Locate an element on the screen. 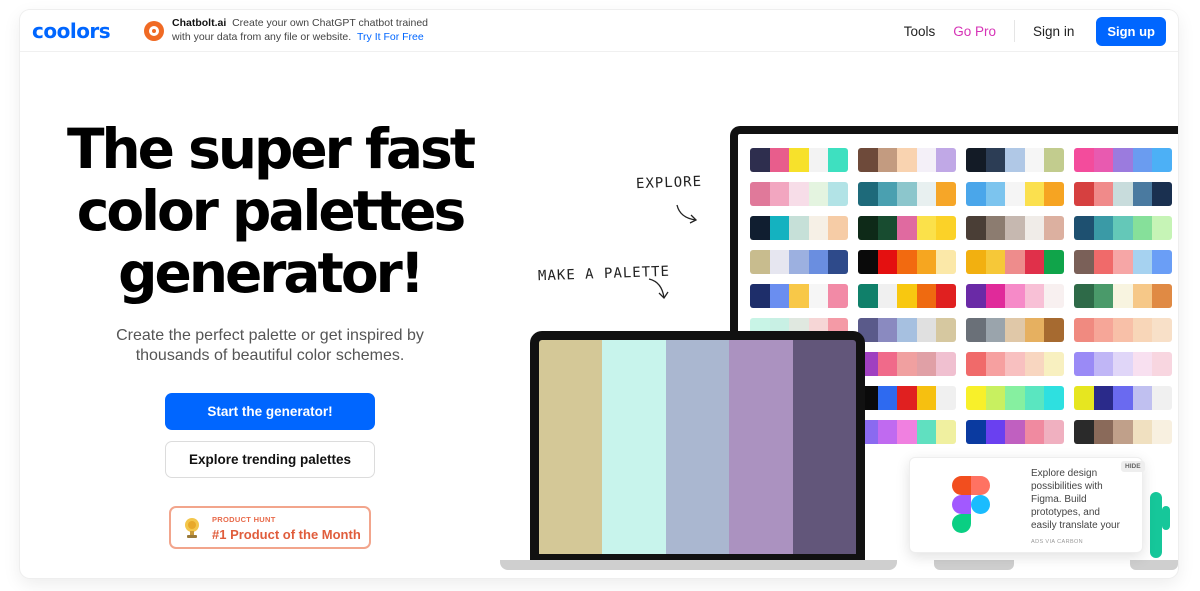 The image size is (1200, 591). coolors-logo: coolors is located at coordinates (71, 31).